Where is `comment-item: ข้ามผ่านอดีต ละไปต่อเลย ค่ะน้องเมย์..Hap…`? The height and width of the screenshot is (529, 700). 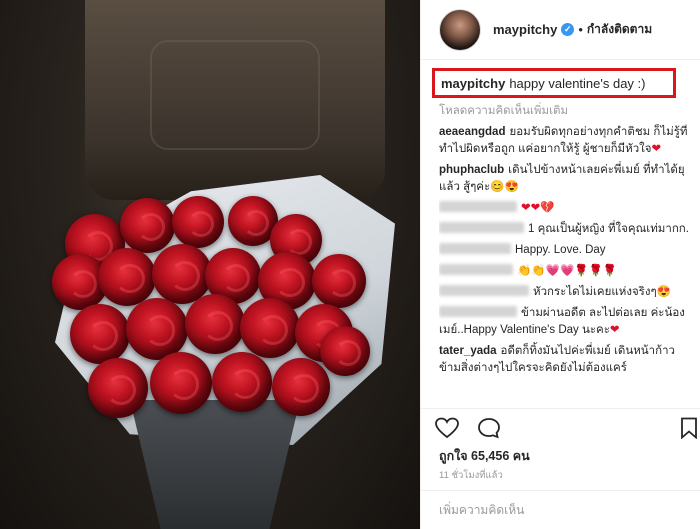 comment-item: ข้ามผ่านอดีต ละไปต่อเลย ค่ะน้องเมย์..Hap… is located at coordinates (565, 322).